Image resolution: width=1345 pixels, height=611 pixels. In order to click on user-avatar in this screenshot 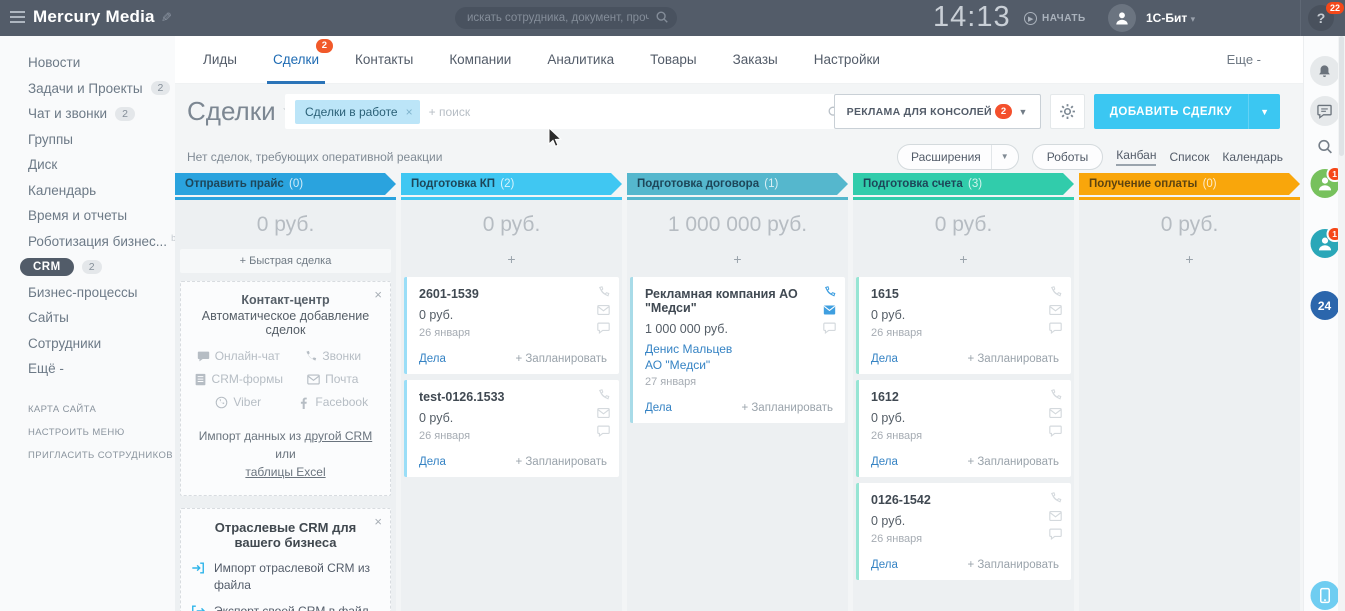, I will do `click(1122, 18)`.